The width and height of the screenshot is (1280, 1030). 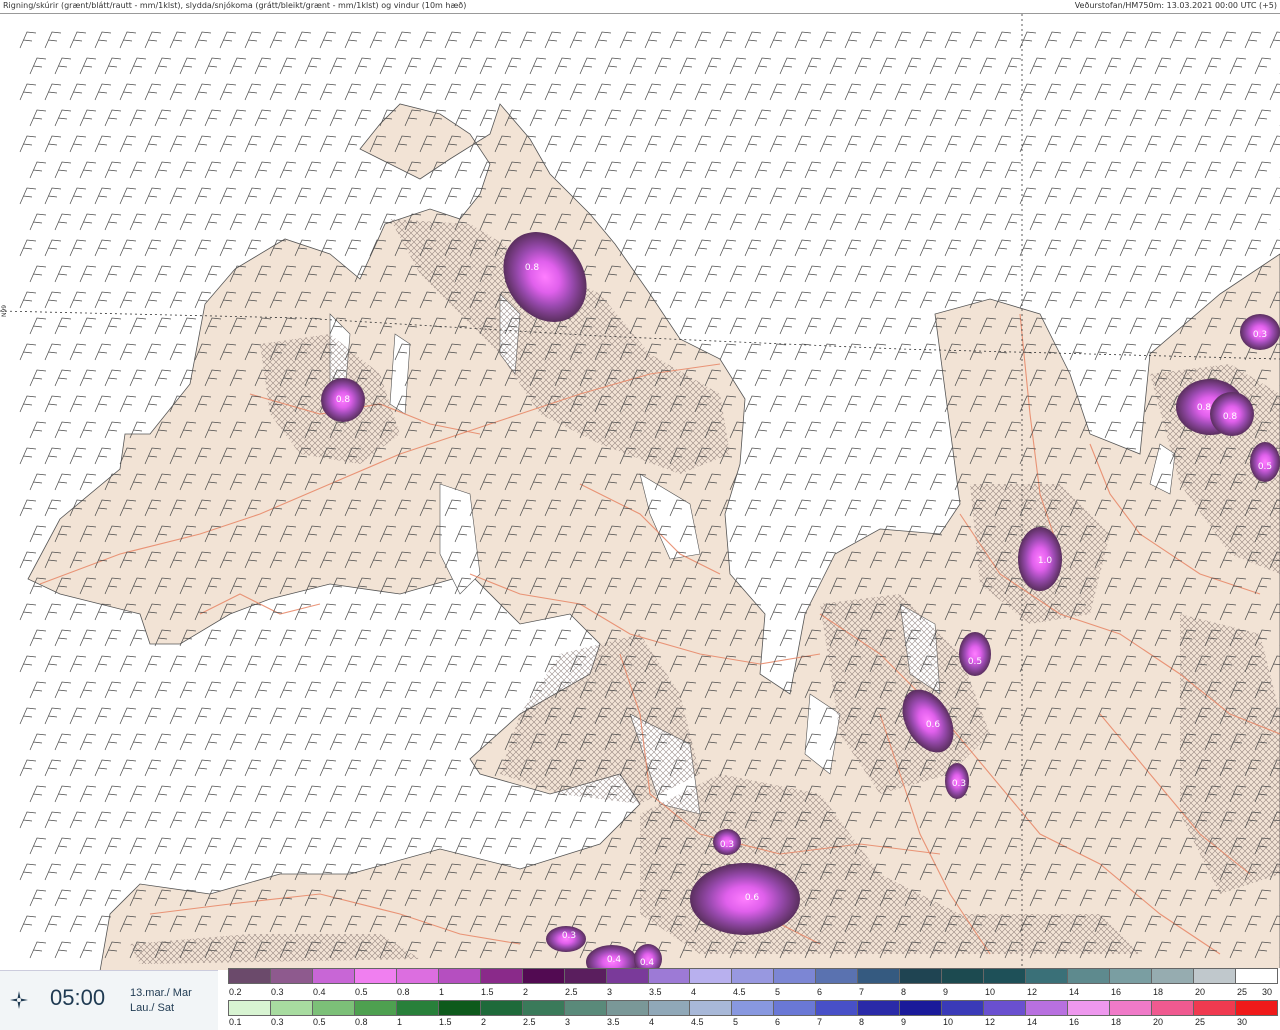 What do you see at coordinates (1200, 992) in the screenshot?
I see `legend-tick-label: 20` at bounding box center [1200, 992].